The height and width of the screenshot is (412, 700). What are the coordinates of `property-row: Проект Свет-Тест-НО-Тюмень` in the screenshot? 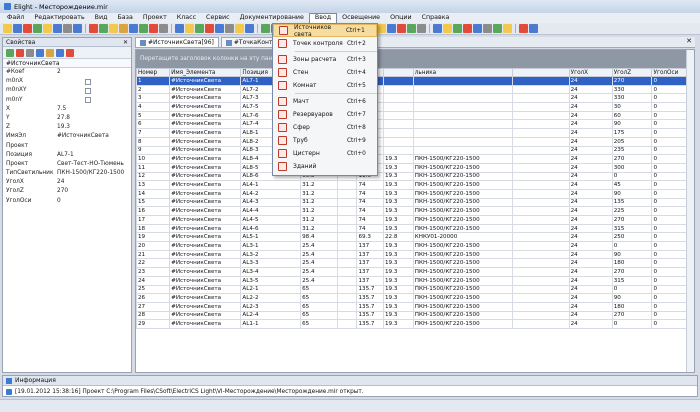 It's located at (67, 164).